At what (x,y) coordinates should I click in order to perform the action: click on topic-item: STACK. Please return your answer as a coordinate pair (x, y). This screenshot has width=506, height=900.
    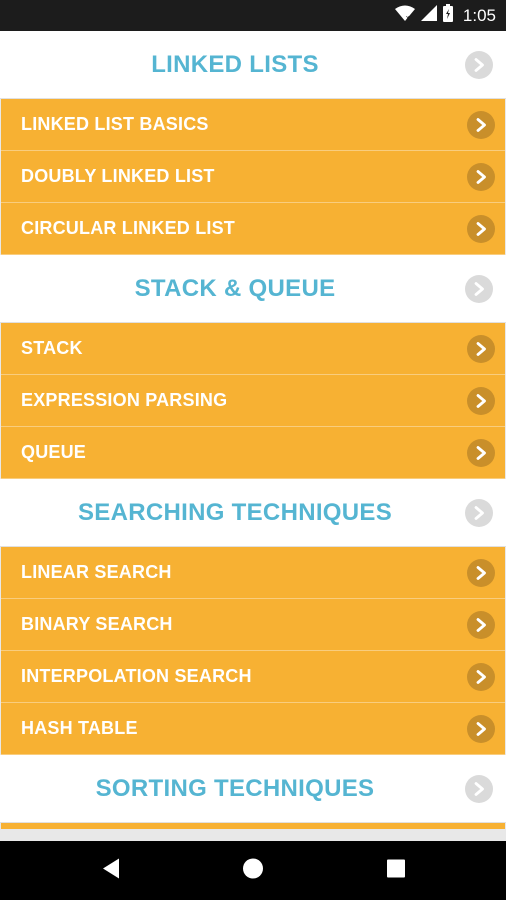
    Looking at the image, I should click on (253, 349).